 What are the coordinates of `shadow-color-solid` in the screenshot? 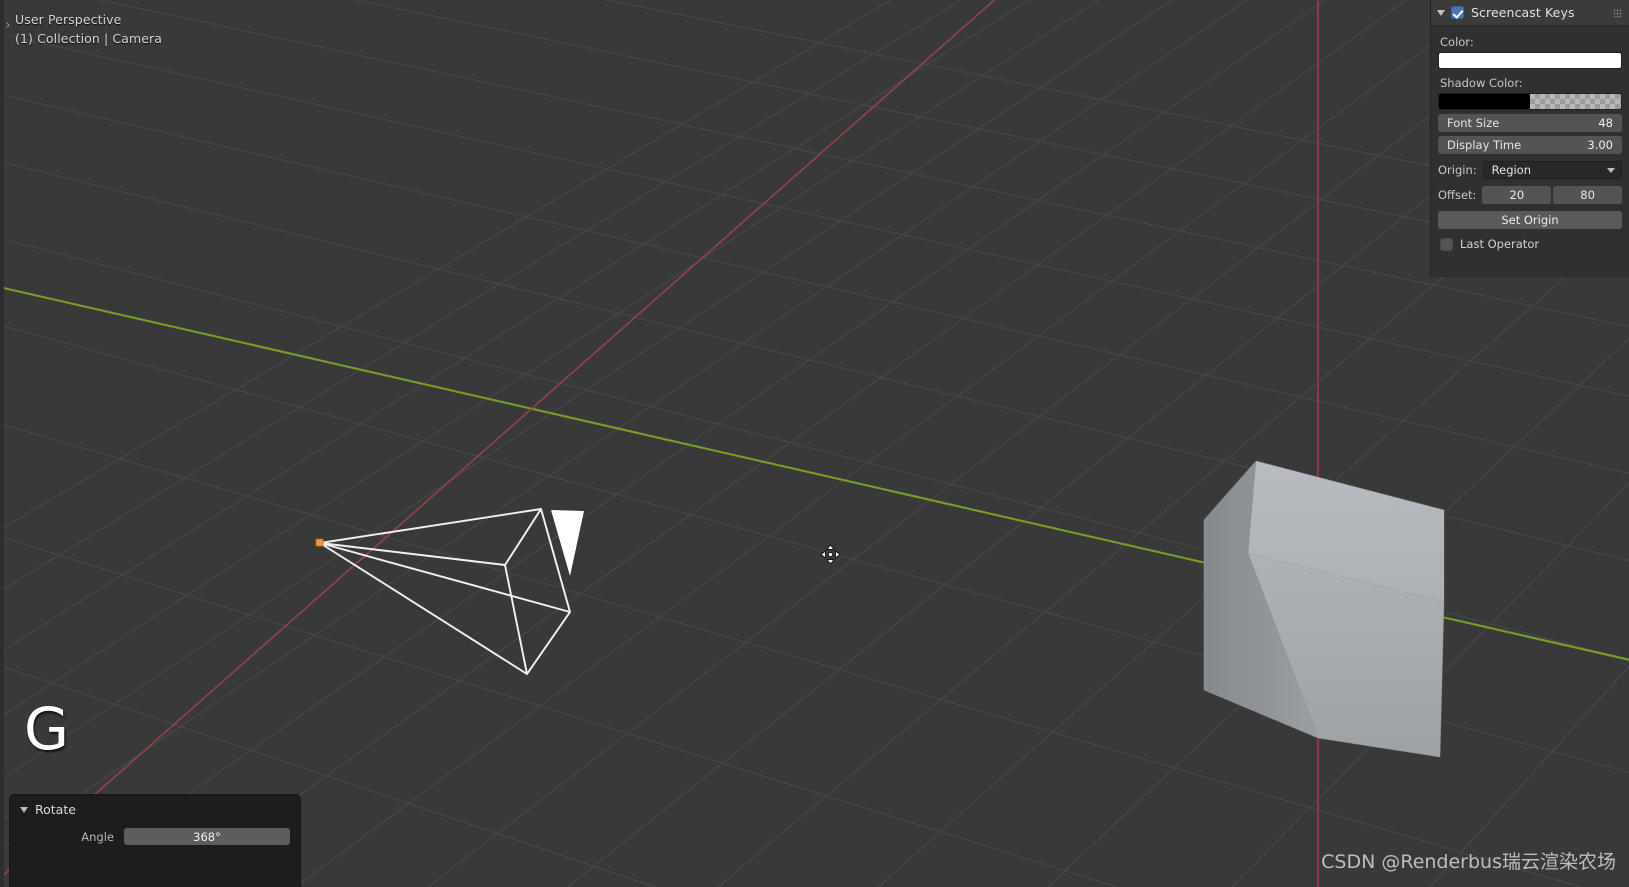 It's located at (1484, 101).